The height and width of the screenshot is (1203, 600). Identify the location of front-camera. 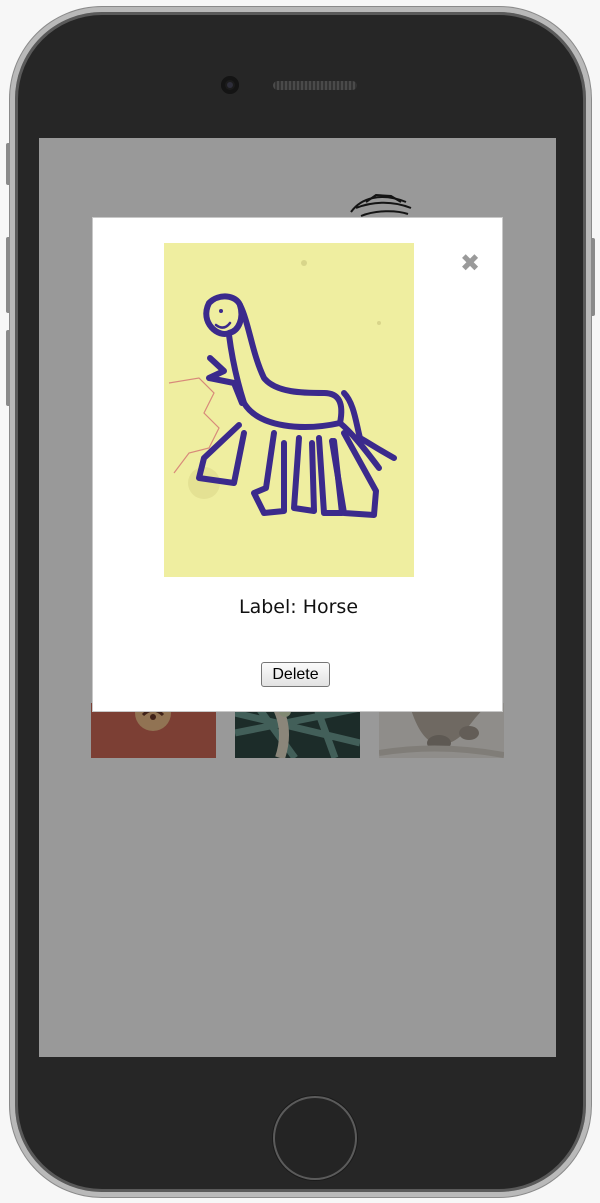
(230, 85).